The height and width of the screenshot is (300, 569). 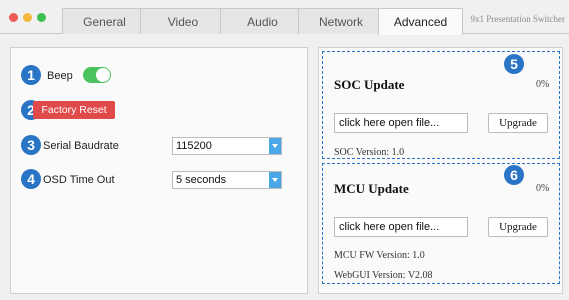 I want to click on badge-5: 5, so click(x=514, y=64).